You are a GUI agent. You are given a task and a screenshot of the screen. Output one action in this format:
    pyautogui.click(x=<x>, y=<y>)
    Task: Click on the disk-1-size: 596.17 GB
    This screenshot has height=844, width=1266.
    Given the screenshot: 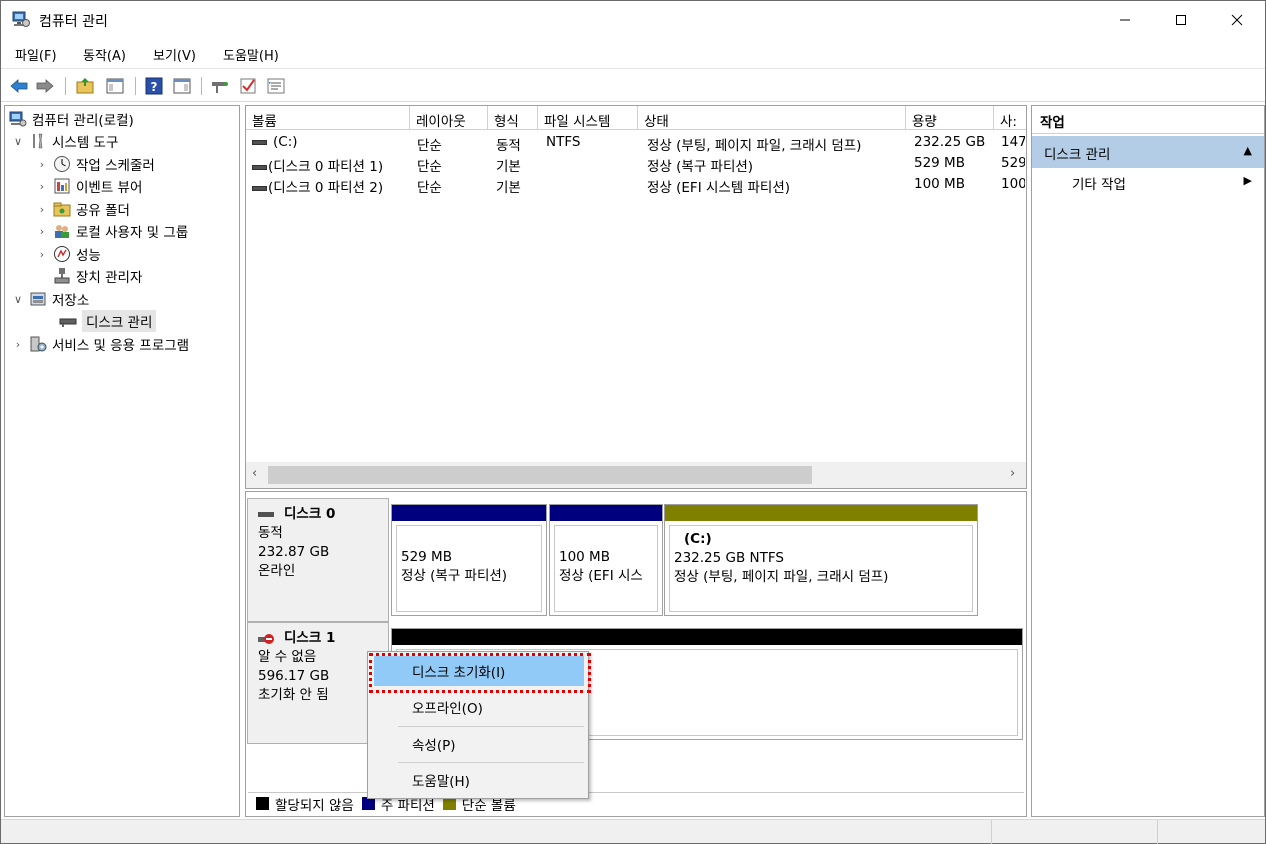 What is the action you would take?
    pyautogui.click(x=294, y=676)
    